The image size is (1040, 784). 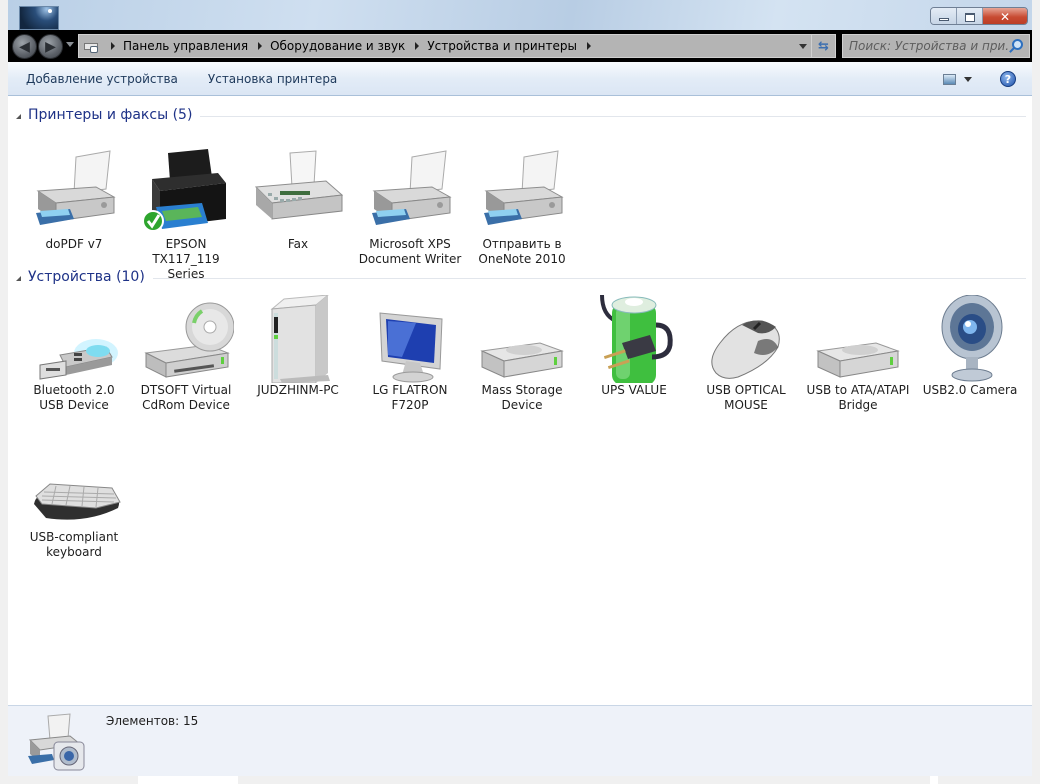 I want to click on window-controls: ✕, so click(x=979, y=16).